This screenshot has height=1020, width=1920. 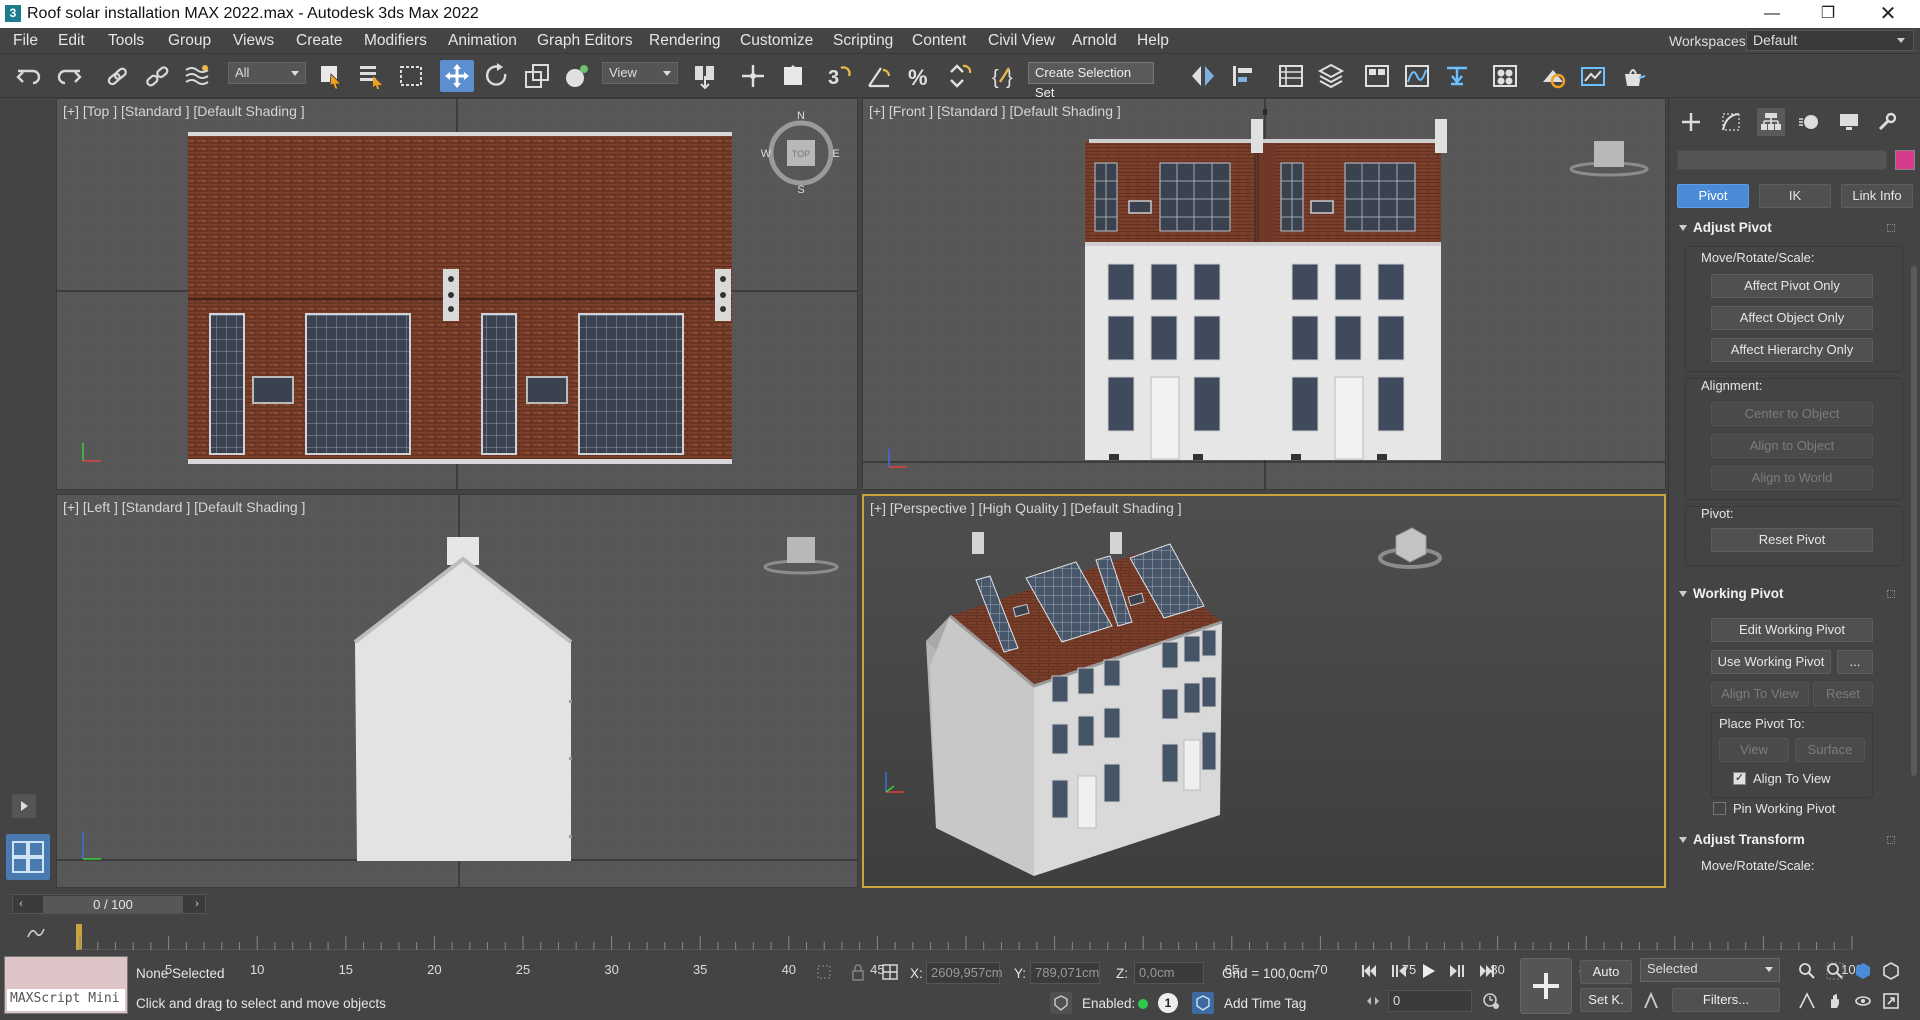 What do you see at coordinates (1094, 41) in the screenshot?
I see `menu-arnold: Arnold` at bounding box center [1094, 41].